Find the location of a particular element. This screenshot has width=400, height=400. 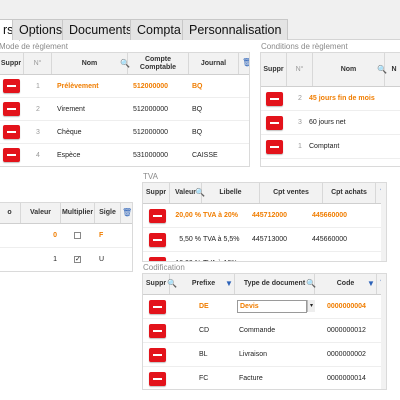

row-libelle: TVA à 10% is located at coordinates (231, 256).